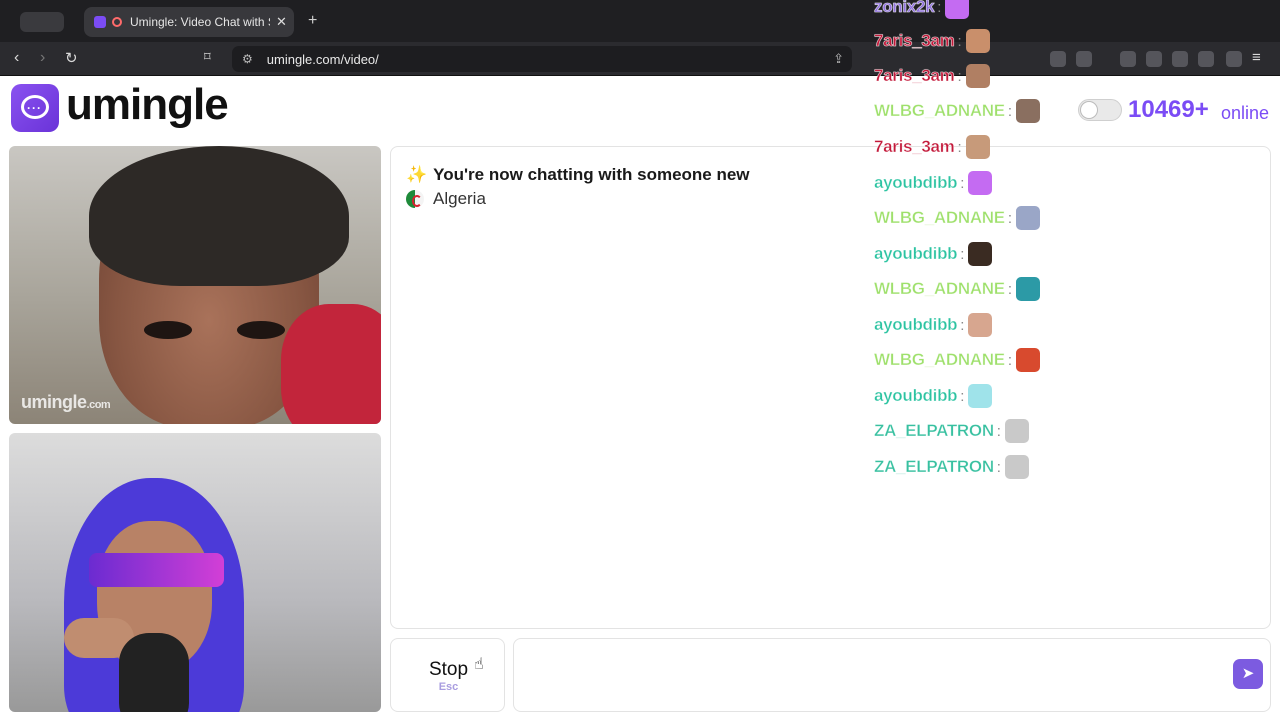 The height and width of the screenshot is (720, 1280). I want to click on wallet-icon, so click(1180, 59).